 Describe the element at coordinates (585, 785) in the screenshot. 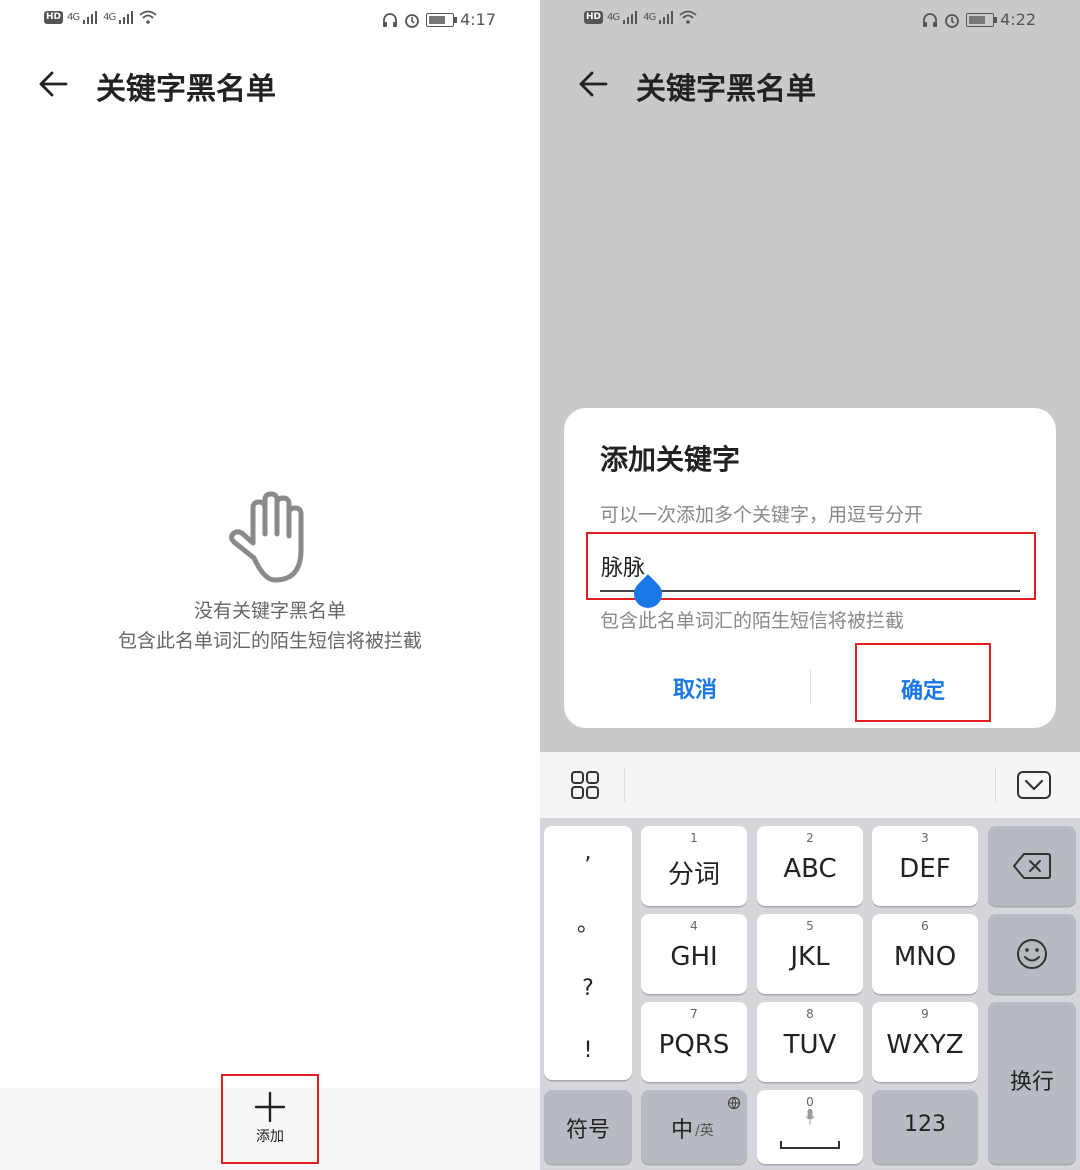

I see `grid-menu-icon` at that location.